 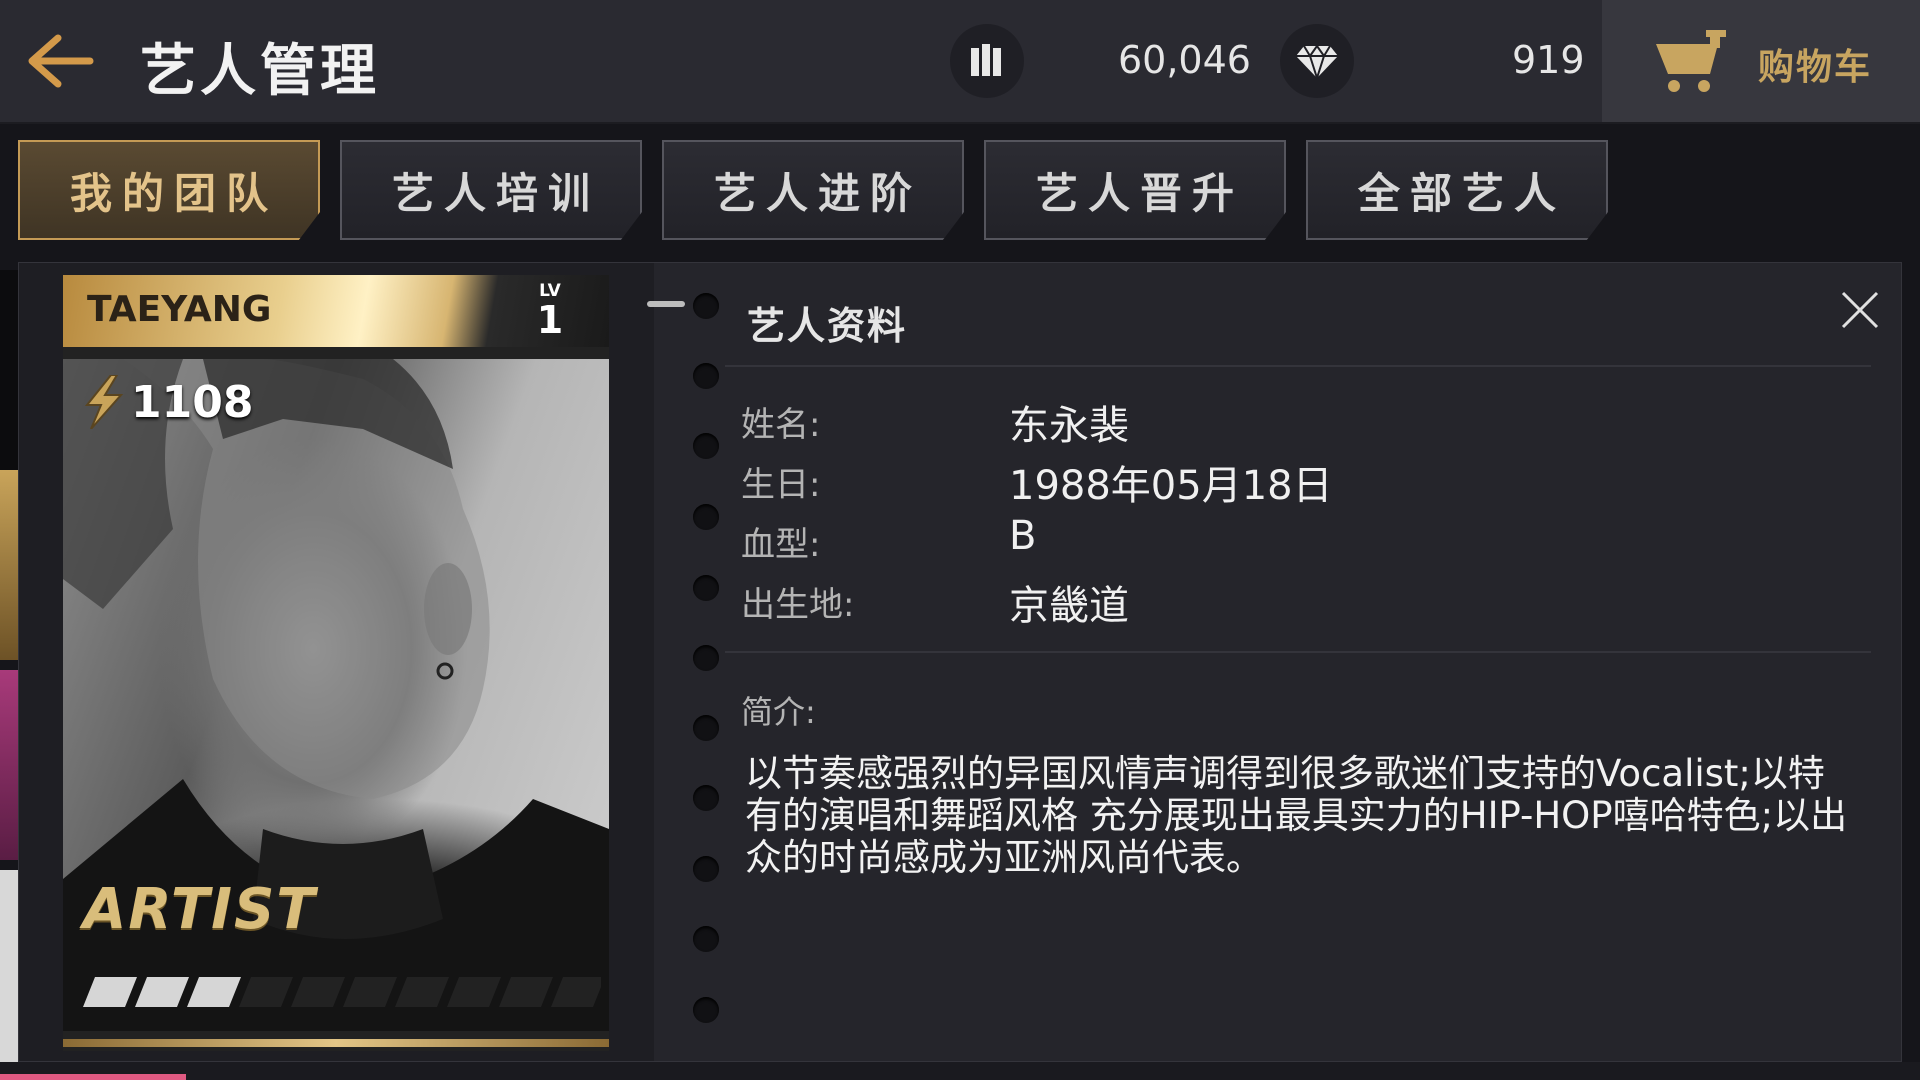 What do you see at coordinates (1139, 193) in the screenshot?
I see `tab-label: 艺人晋升` at bounding box center [1139, 193].